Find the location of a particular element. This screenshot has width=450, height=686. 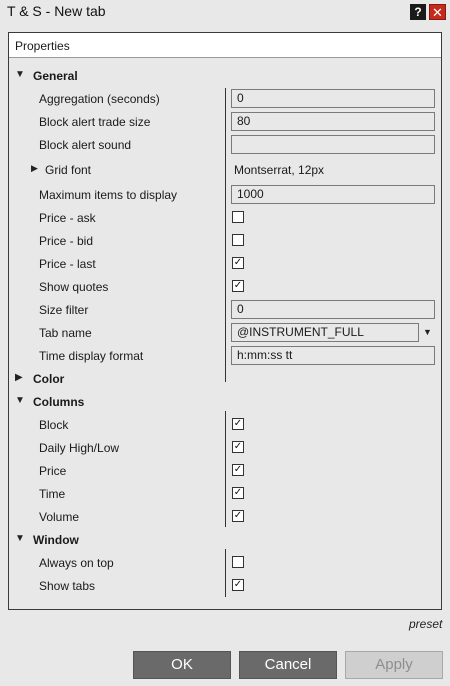

prop-tab-name: Tab name @INSTRUMENT_FULL ▼ is located at coordinates (225, 332).